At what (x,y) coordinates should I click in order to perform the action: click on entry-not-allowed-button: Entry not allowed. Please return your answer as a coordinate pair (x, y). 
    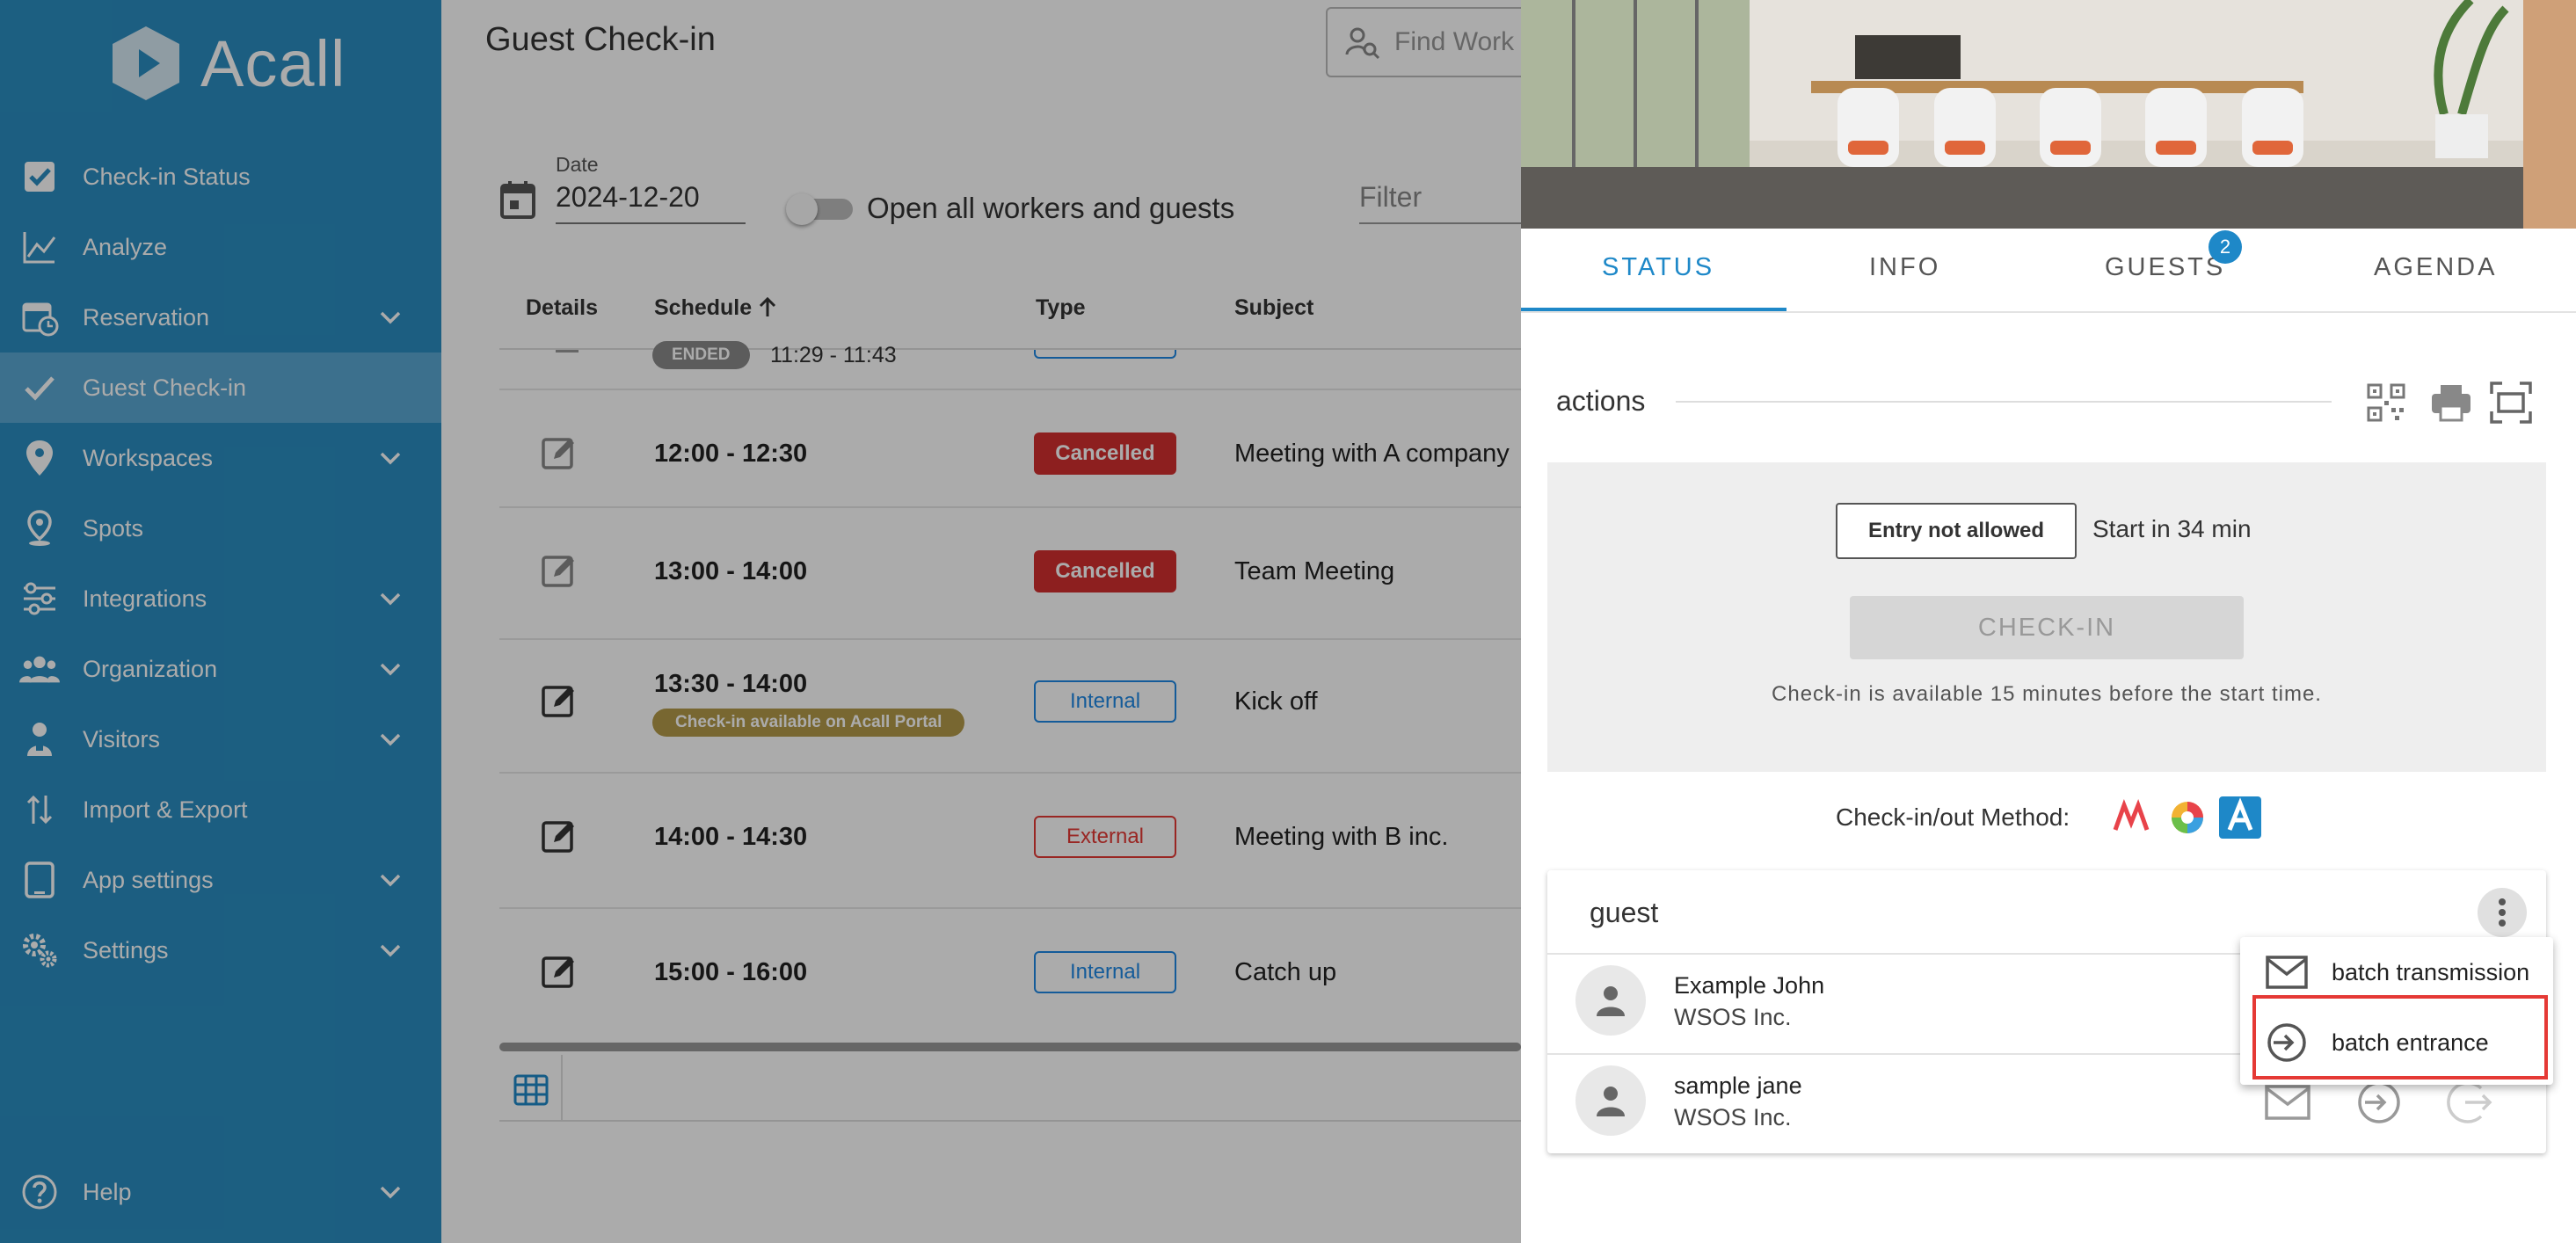
    Looking at the image, I should click on (1956, 531).